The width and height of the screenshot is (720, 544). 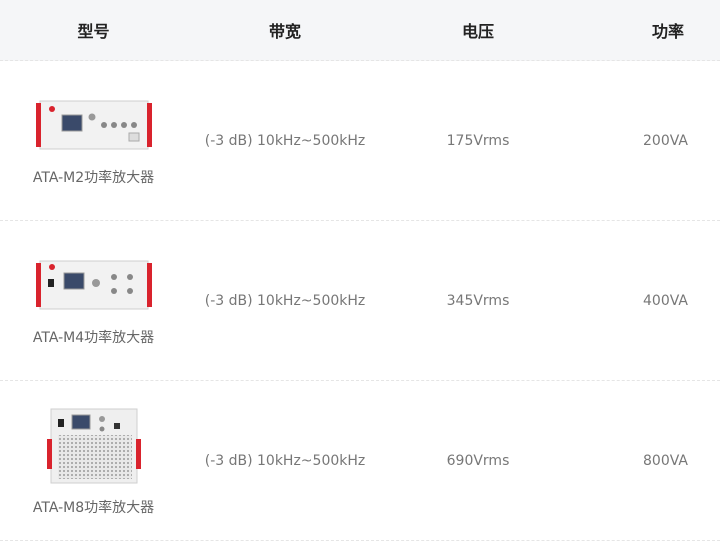 I want to click on product-cell: ATA-M2功率放大器, so click(x=93, y=141).